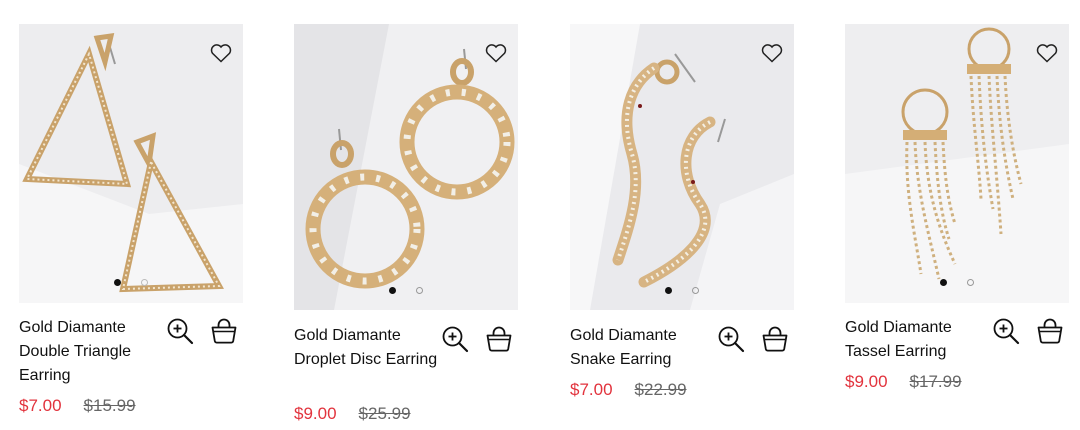  Describe the element at coordinates (366, 348) in the screenshot. I see `product-name: Gold Diamante Droplet Disc Earring` at that location.